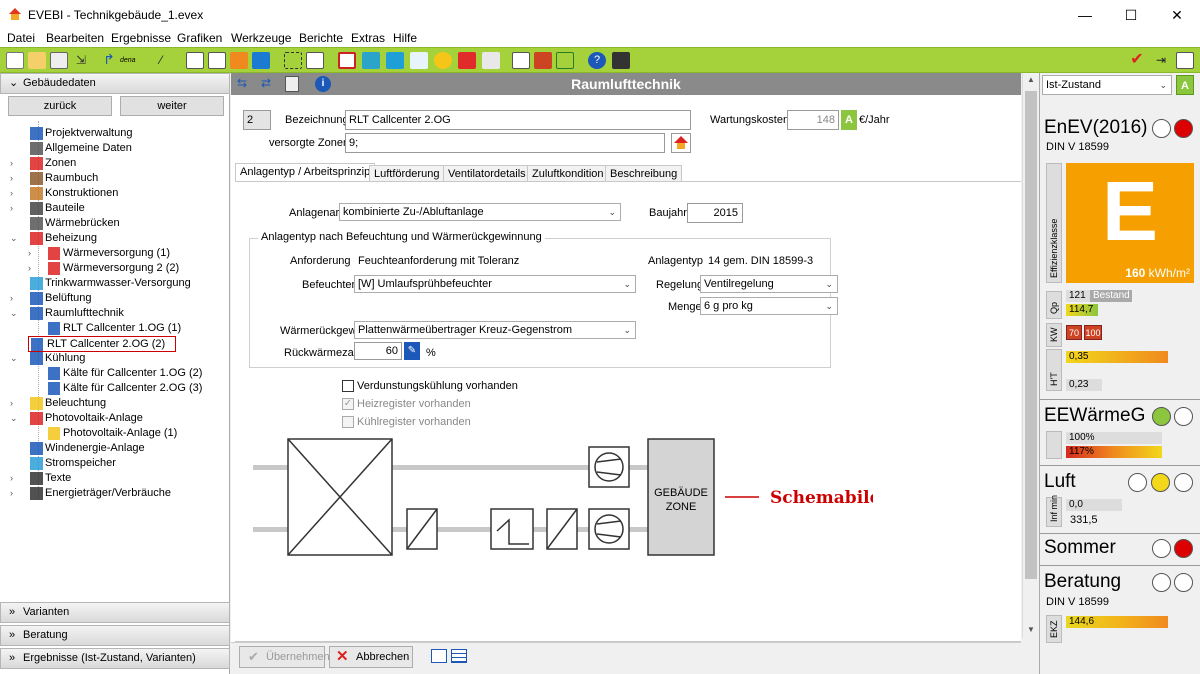 This screenshot has width=1200, height=674. What do you see at coordinates (114, 433) in the screenshot?
I see `tree-item: Photovoltaik-Anlage (1)` at bounding box center [114, 433].